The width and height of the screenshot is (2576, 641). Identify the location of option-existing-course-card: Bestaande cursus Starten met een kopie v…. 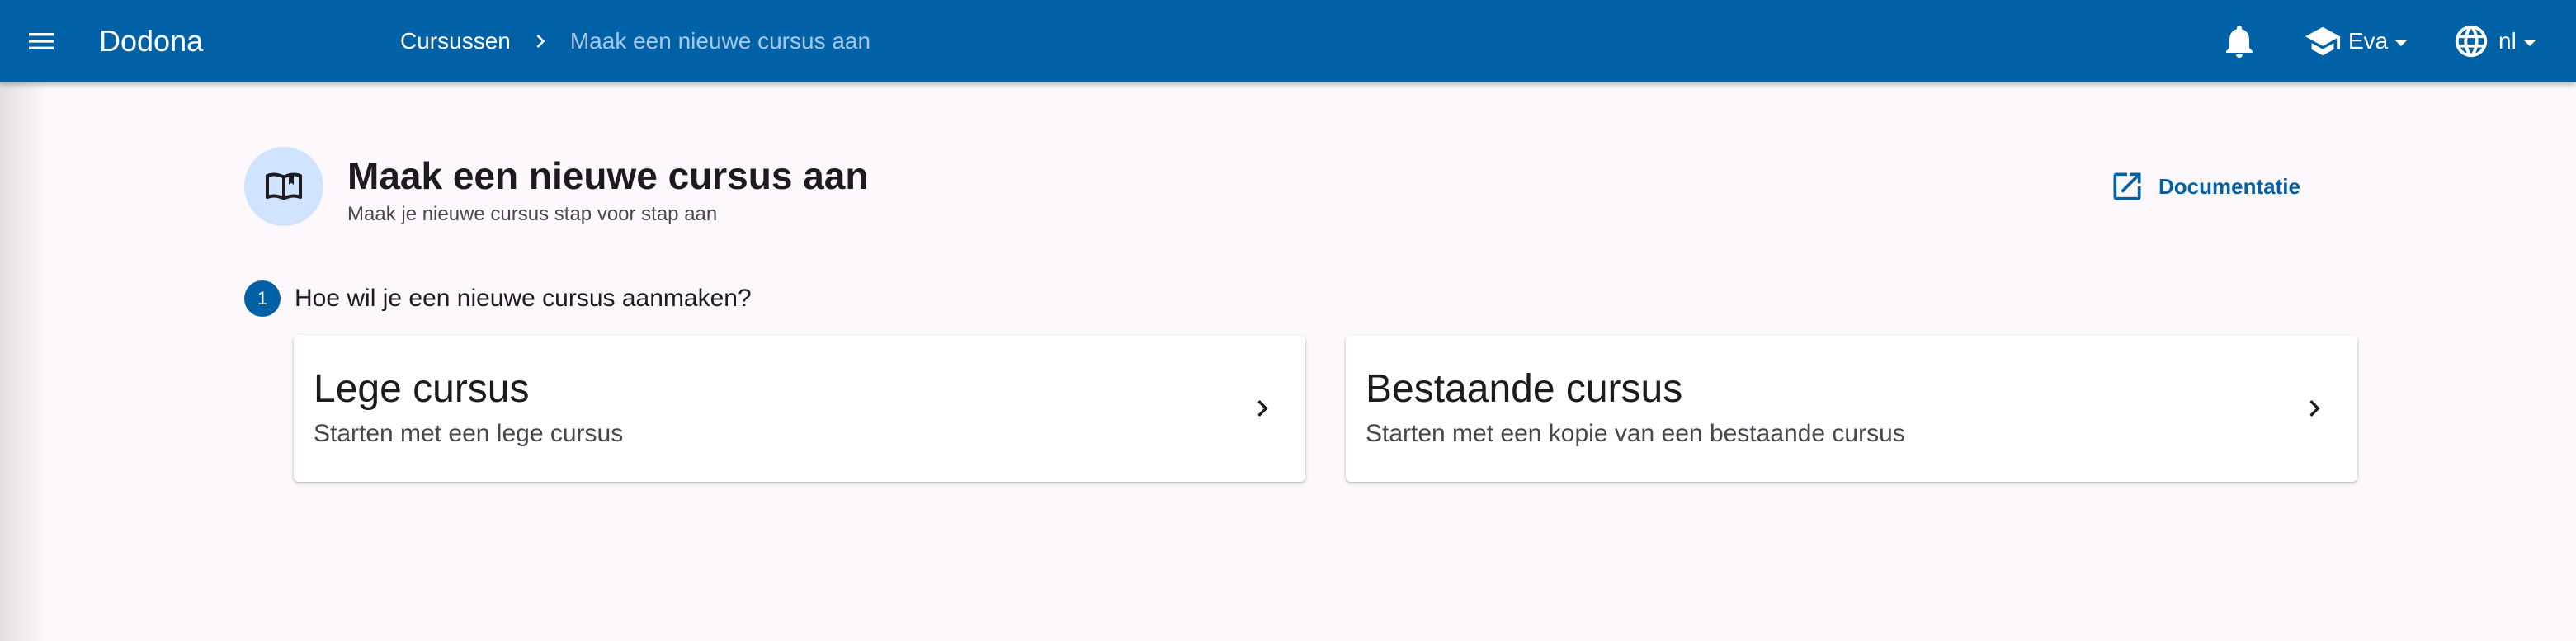
(1851, 408).